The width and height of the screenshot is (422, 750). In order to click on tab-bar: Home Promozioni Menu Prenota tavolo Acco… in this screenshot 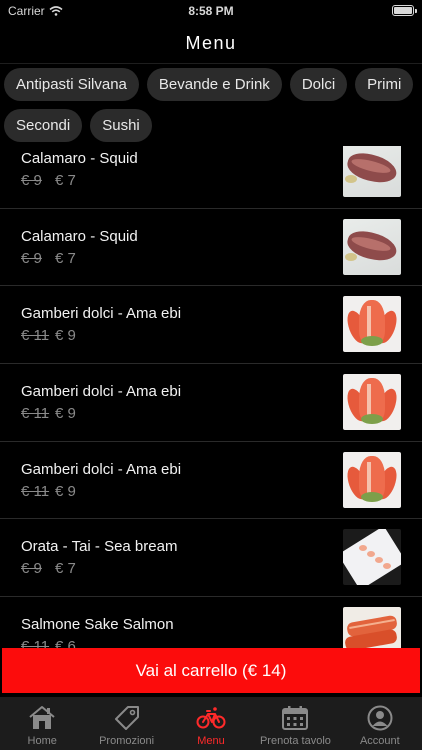, I will do `click(211, 723)`.